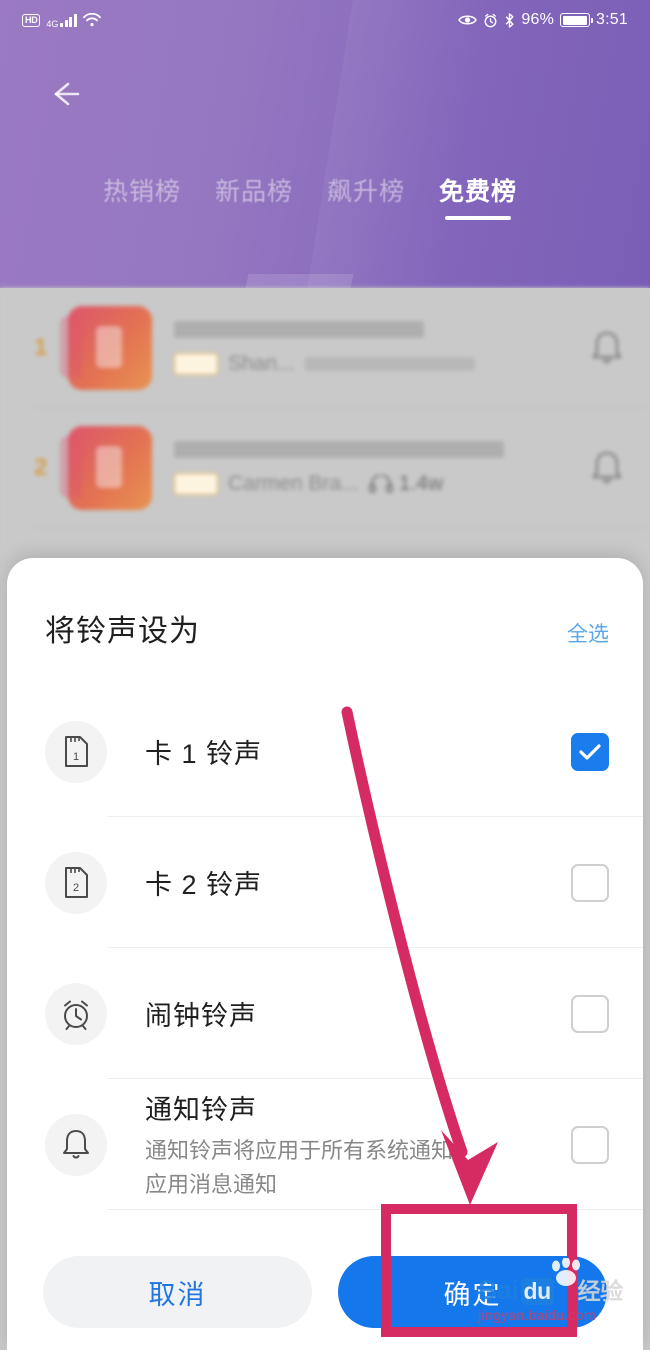 This screenshot has height=1350, width=650. I want to click on svg-text: 2, so click(76, 888).